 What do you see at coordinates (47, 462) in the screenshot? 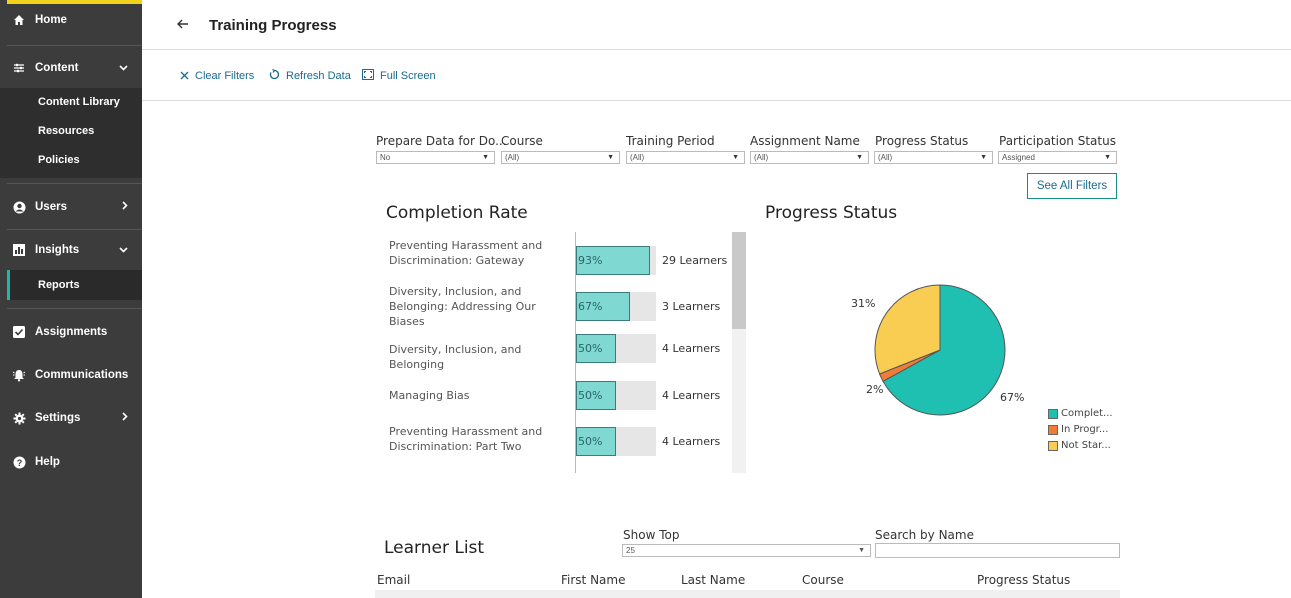
I see `sidebar-item-label: Help` at bounding box center [47, 462].